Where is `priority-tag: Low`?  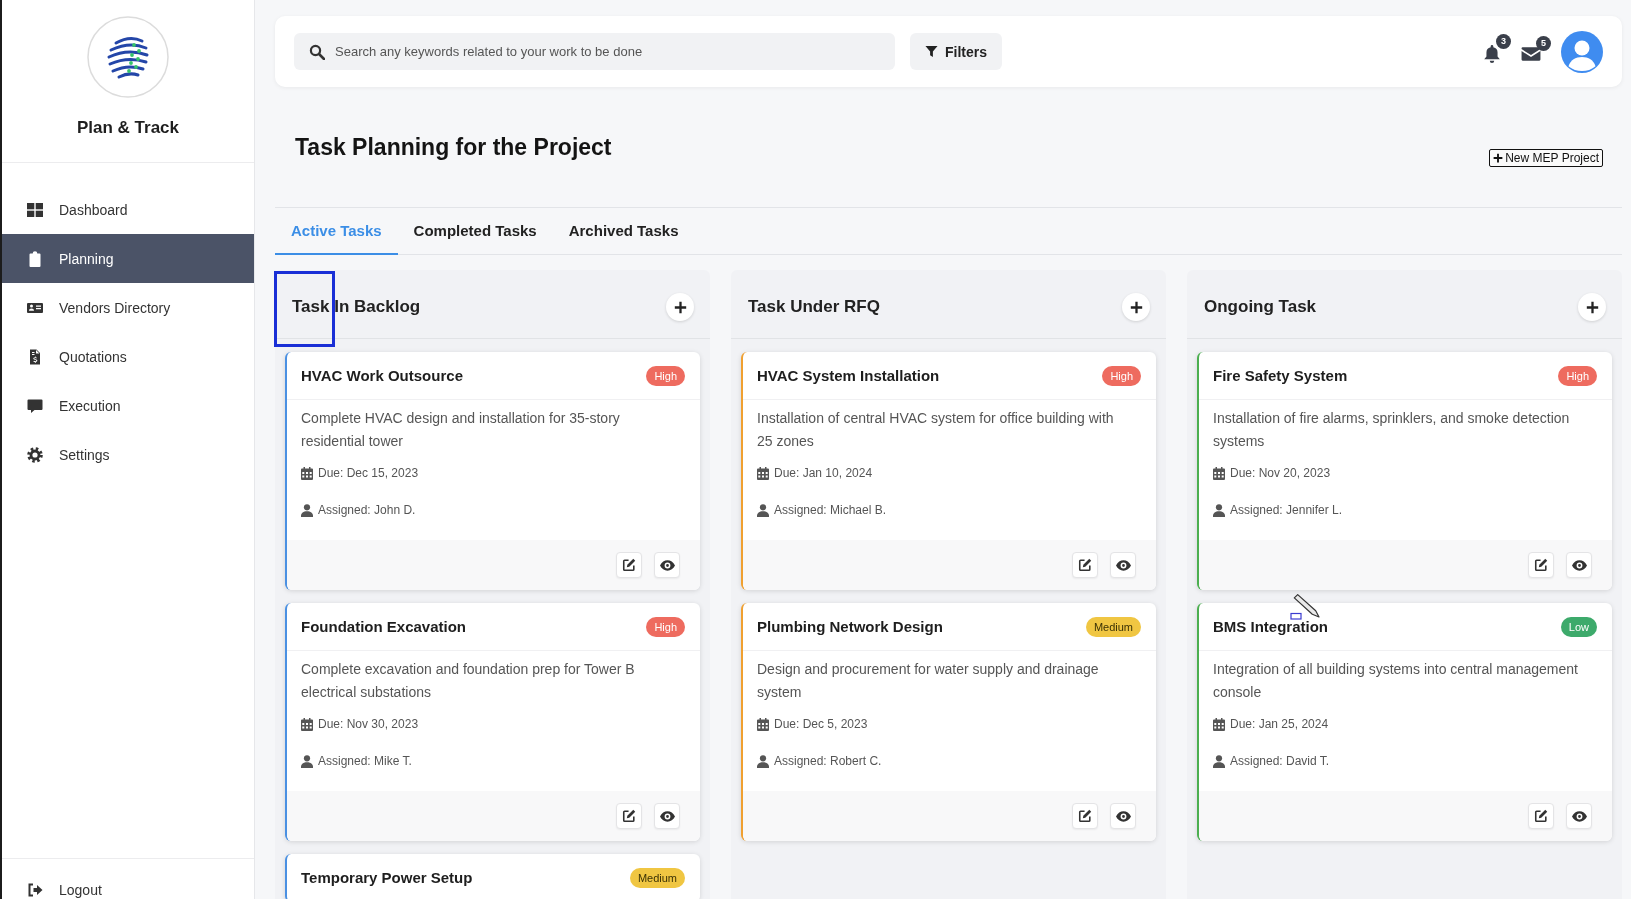 priority-tag: Low is located at coordinates (1578, 626).